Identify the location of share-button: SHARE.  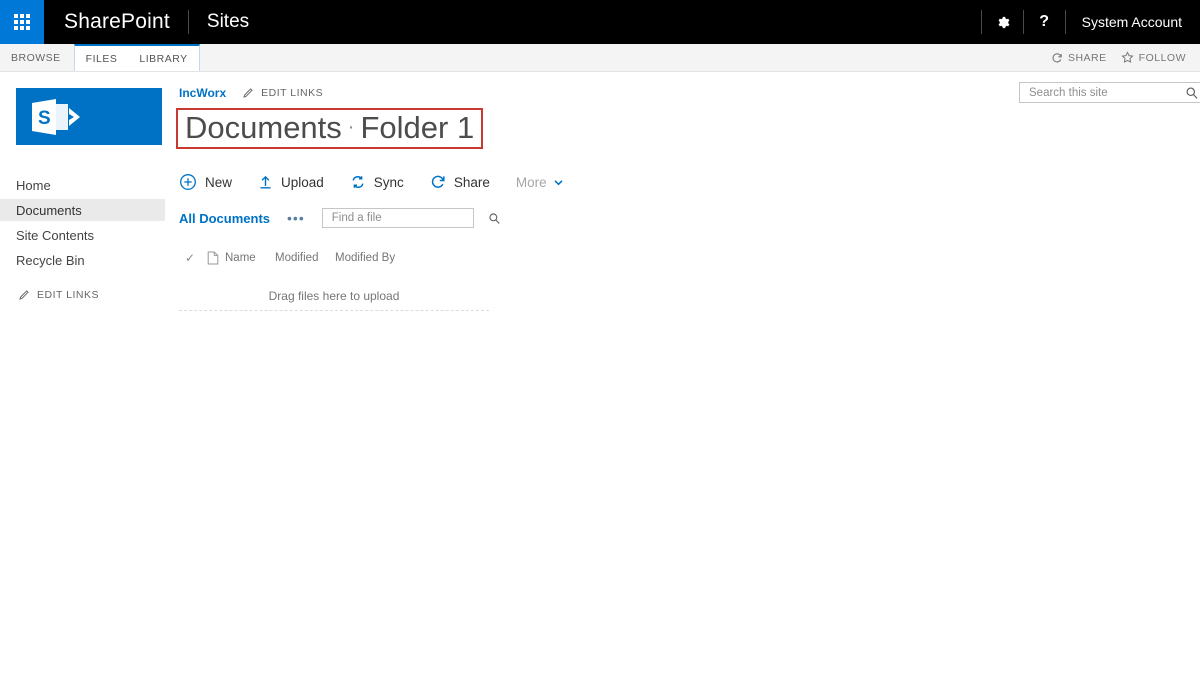
(1079, 58).